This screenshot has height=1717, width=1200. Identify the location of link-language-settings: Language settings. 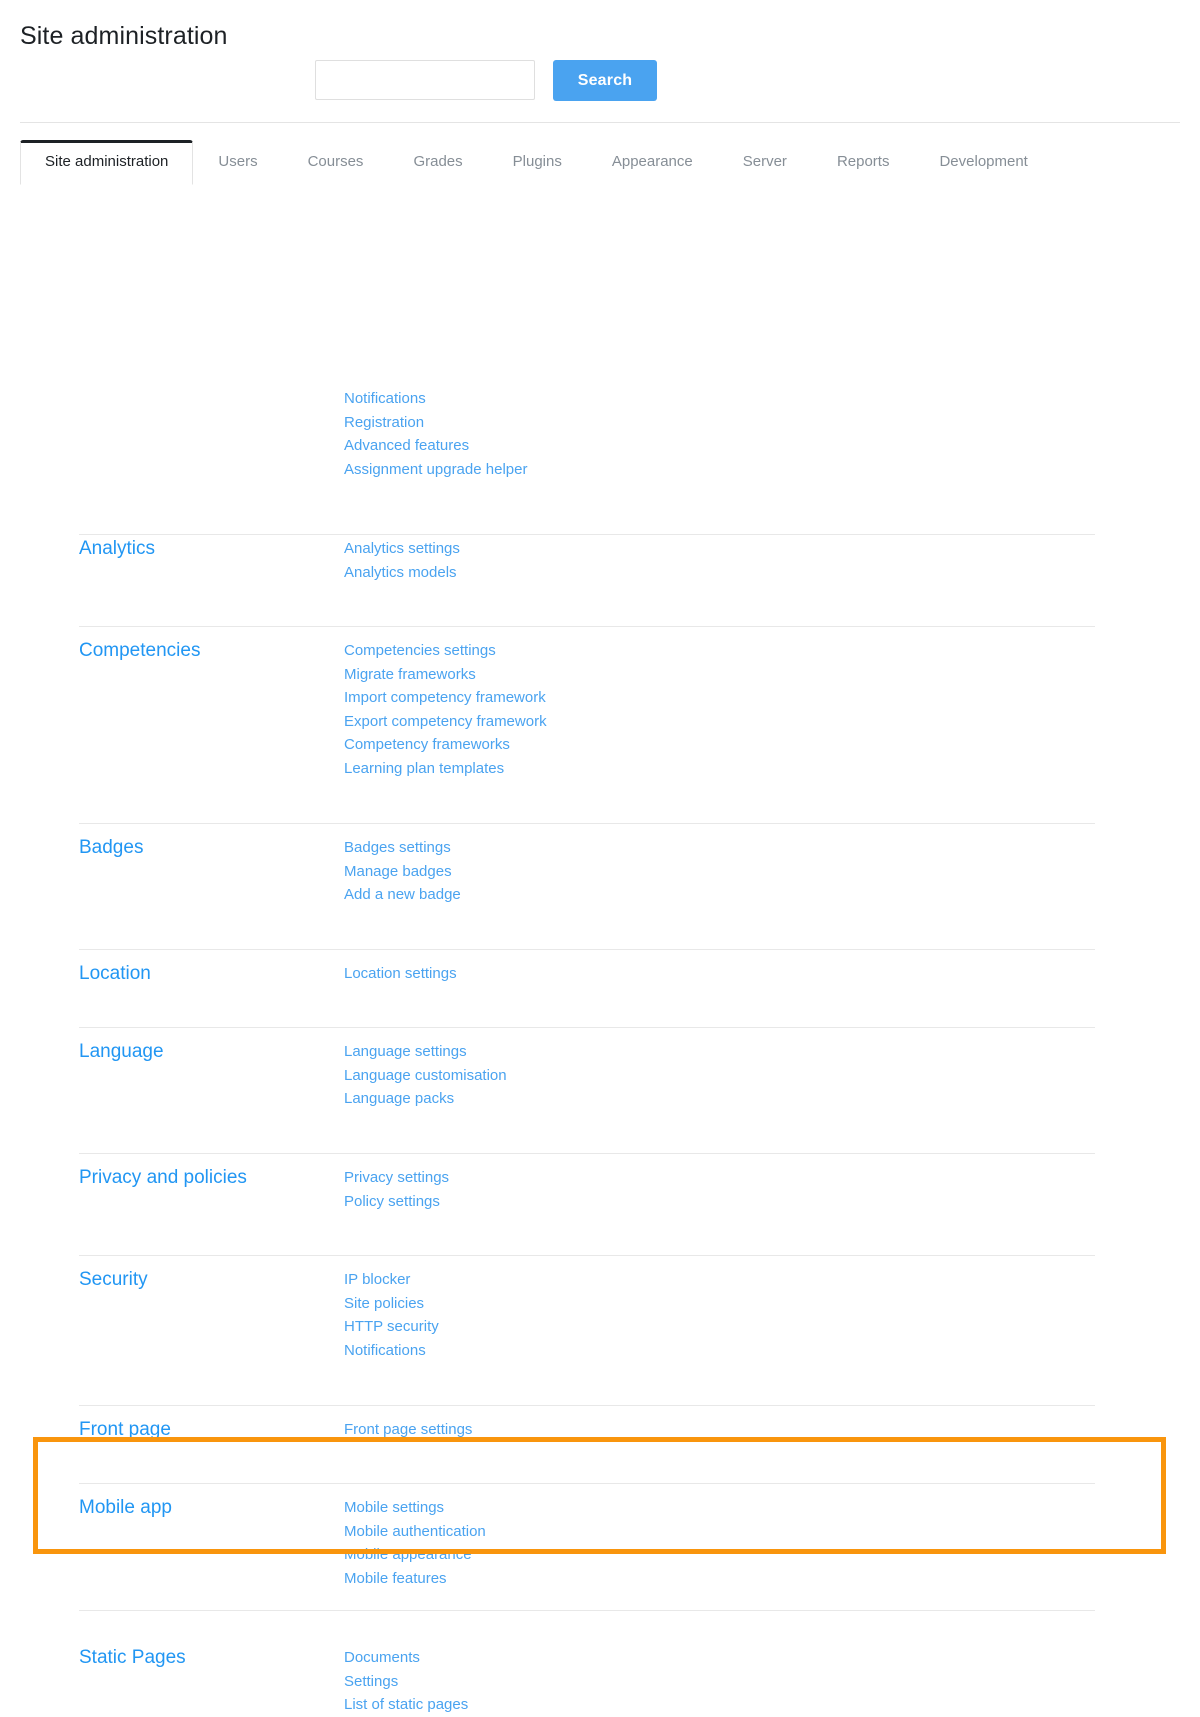
(425, 1052).